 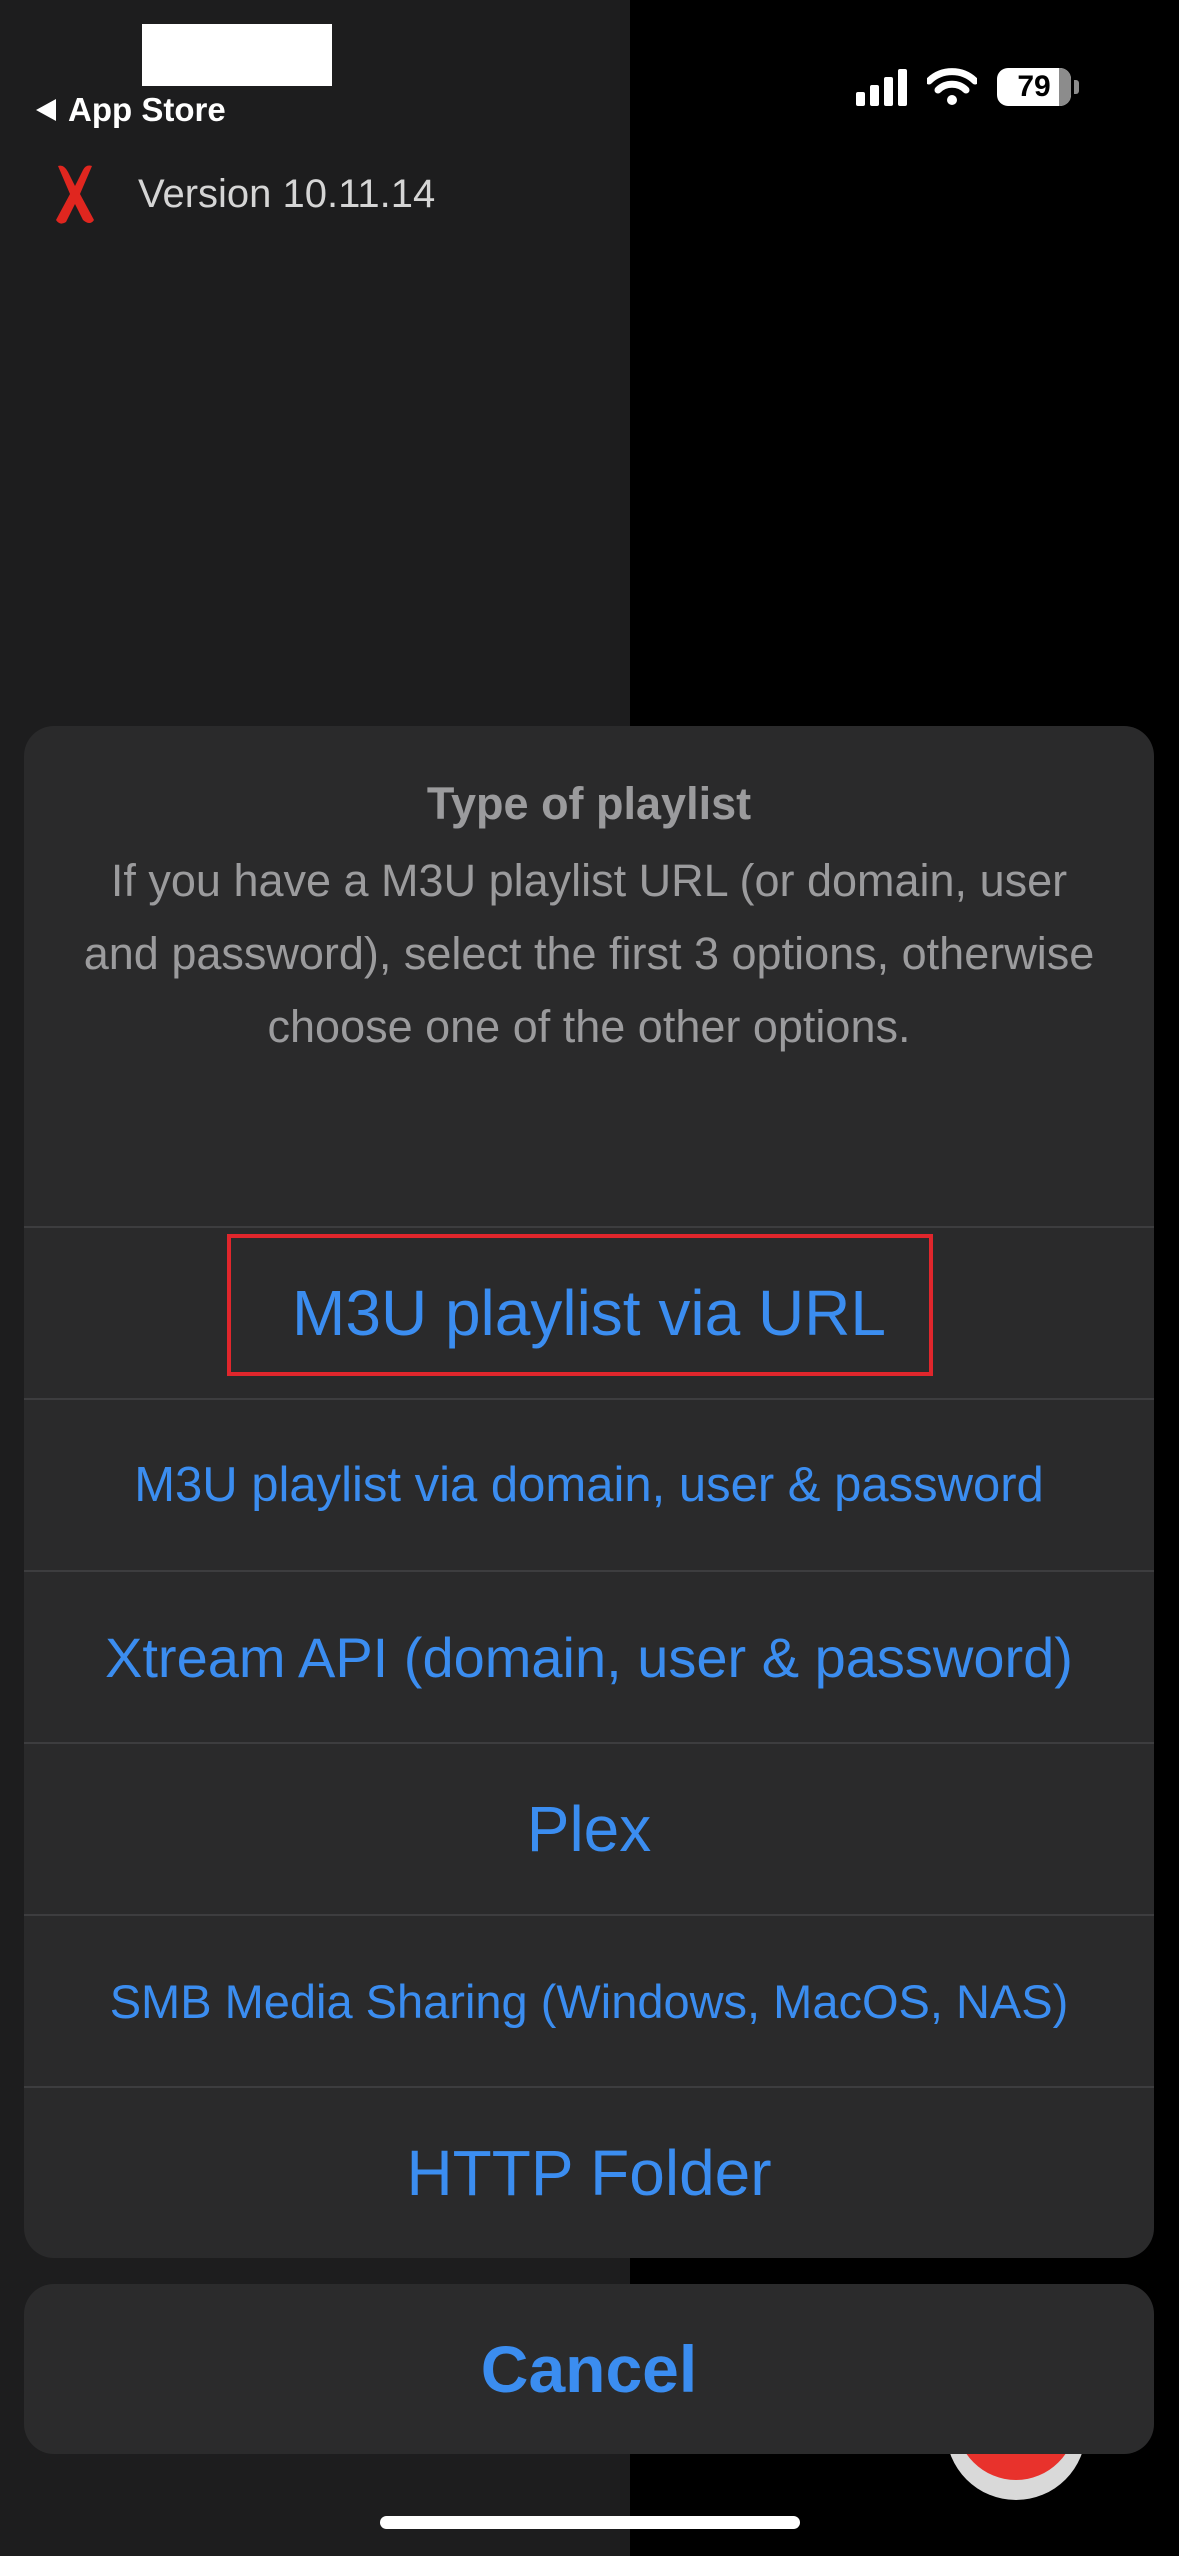 I want to click on option-http-folder-label: HTTP Folder, so click(x=589, y=2173).